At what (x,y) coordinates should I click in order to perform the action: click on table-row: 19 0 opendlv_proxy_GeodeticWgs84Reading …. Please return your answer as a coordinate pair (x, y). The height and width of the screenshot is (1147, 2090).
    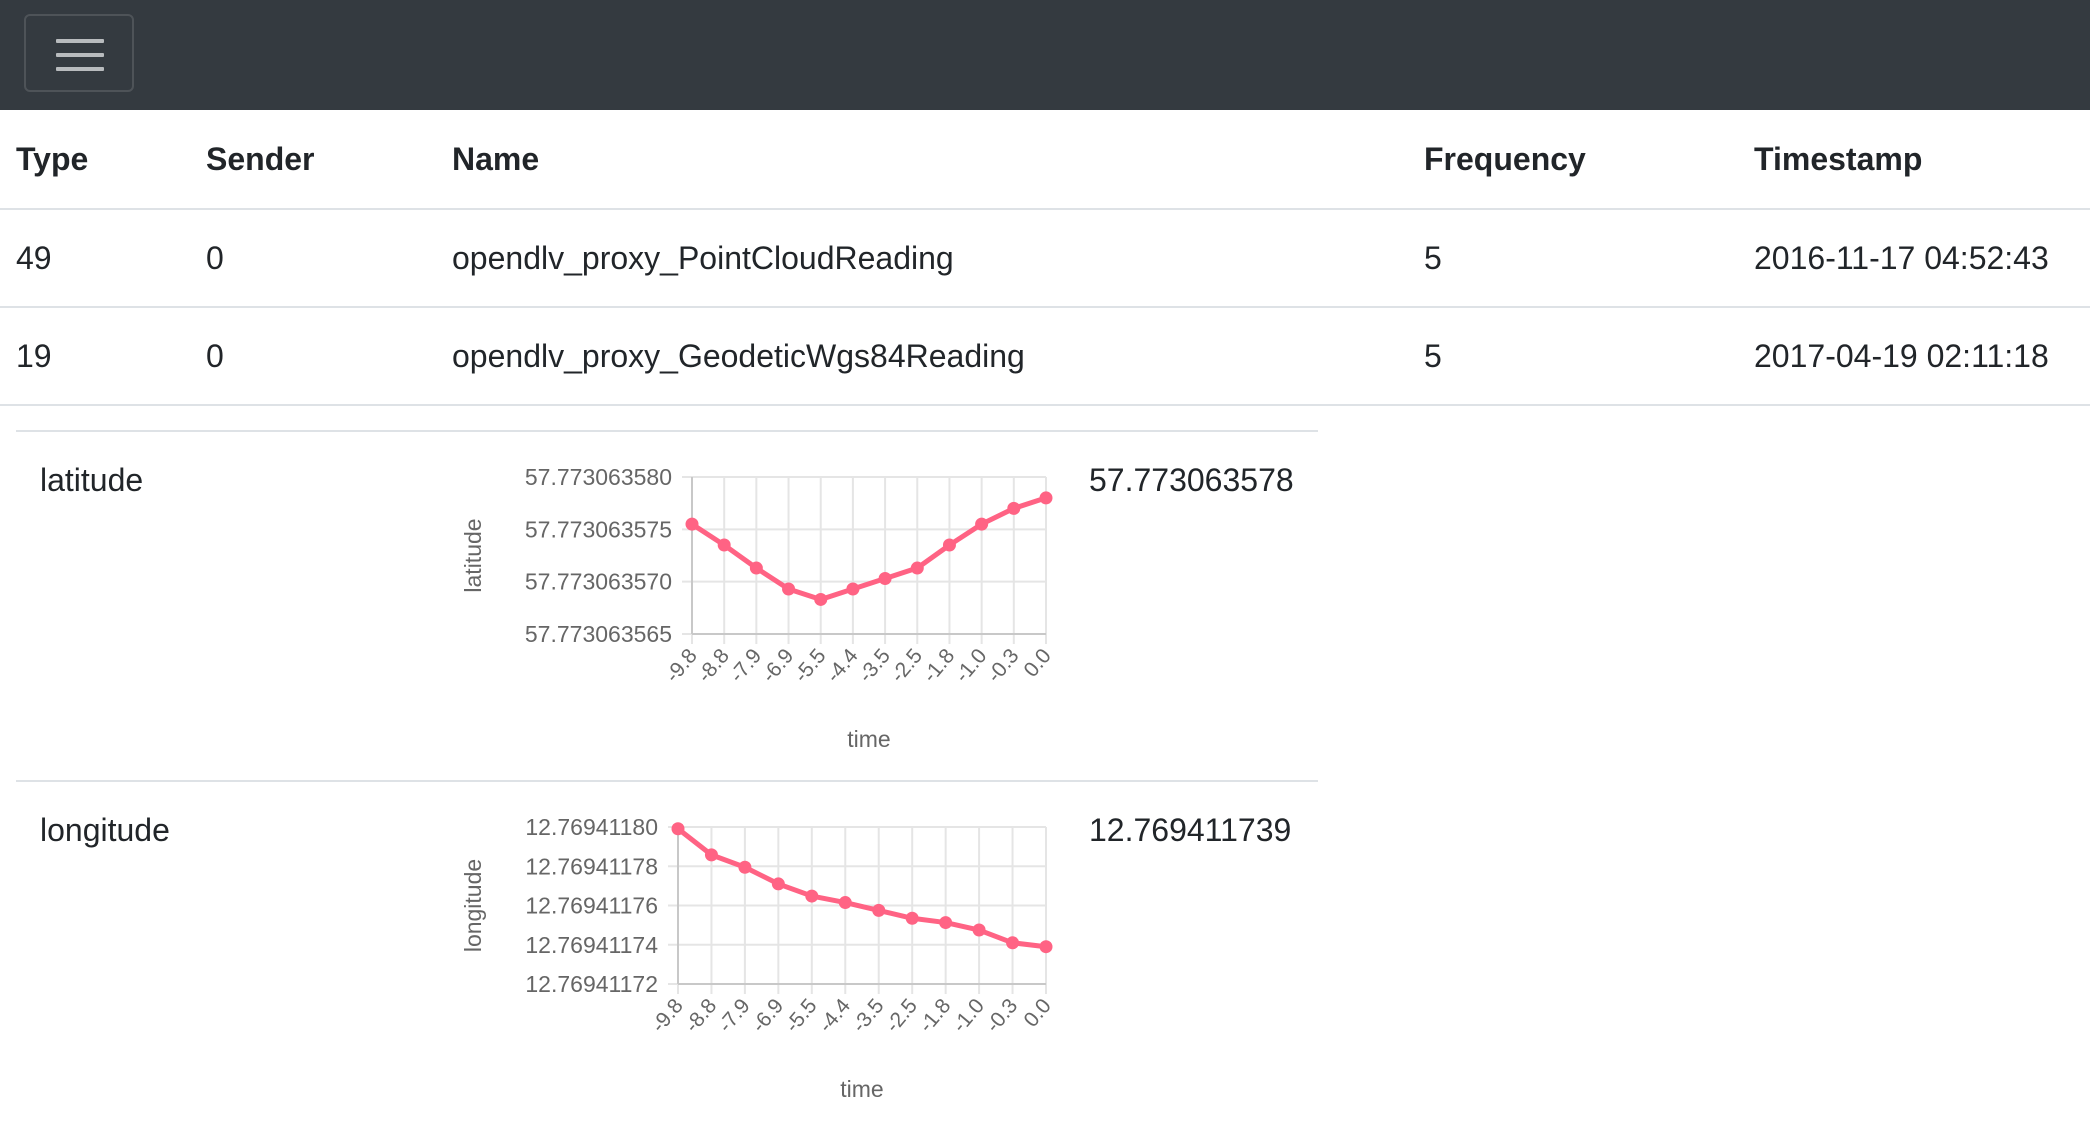
    Looking at the image, I should click on (1045, 356).